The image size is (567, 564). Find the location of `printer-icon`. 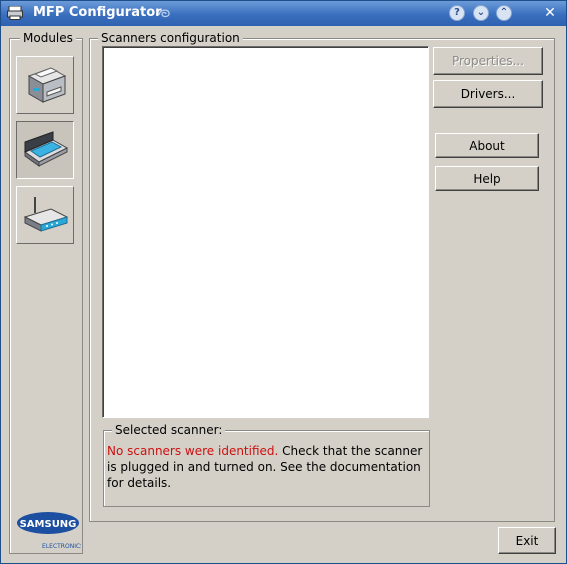

printer-icon is located at coordinates (47, 85).